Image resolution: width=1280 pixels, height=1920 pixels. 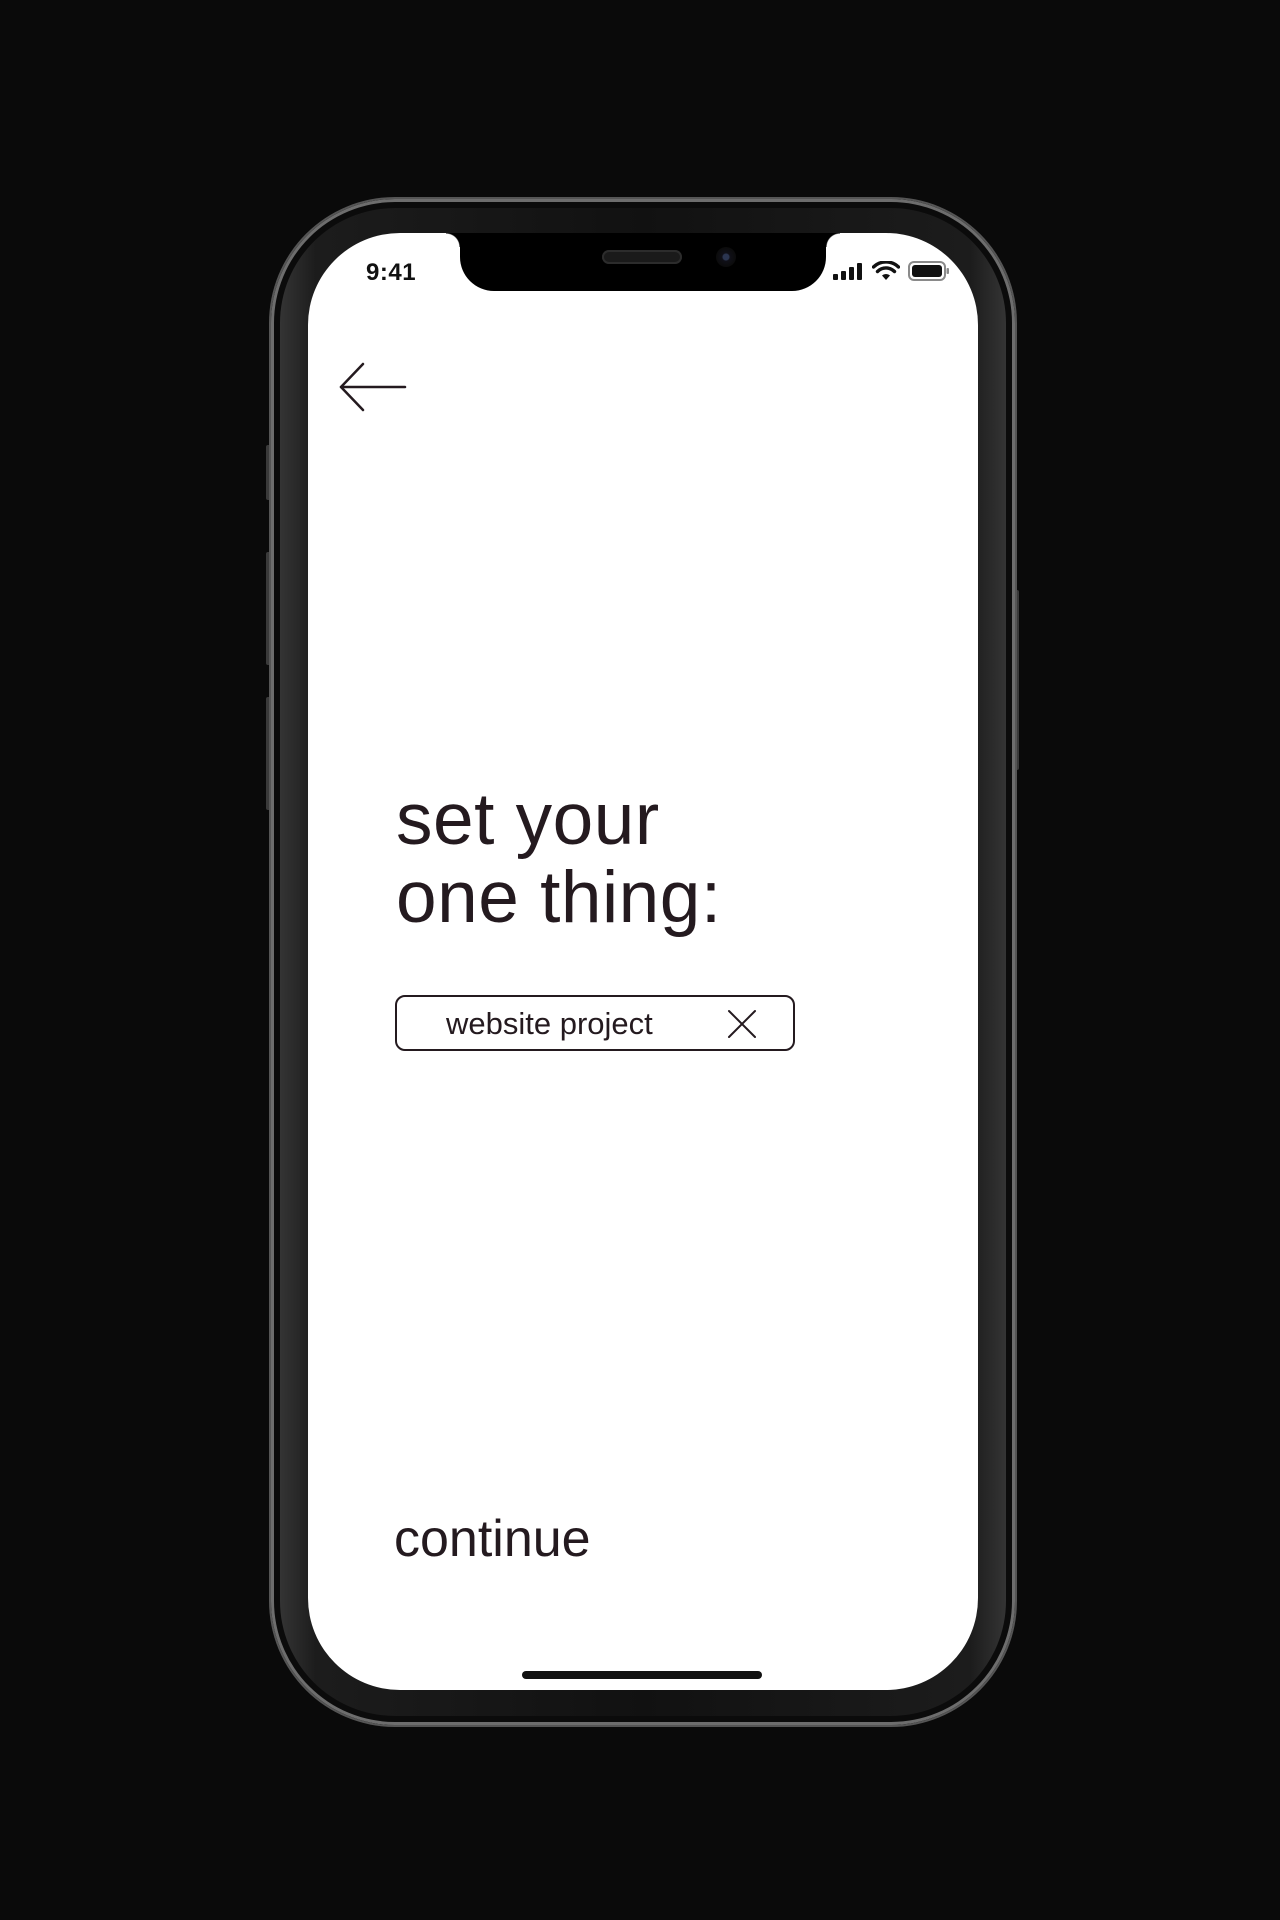 What do you see at coordinates (642, 257) in the screenshot?
I see `earpiece-speaker` at bounding box center [642, 257].